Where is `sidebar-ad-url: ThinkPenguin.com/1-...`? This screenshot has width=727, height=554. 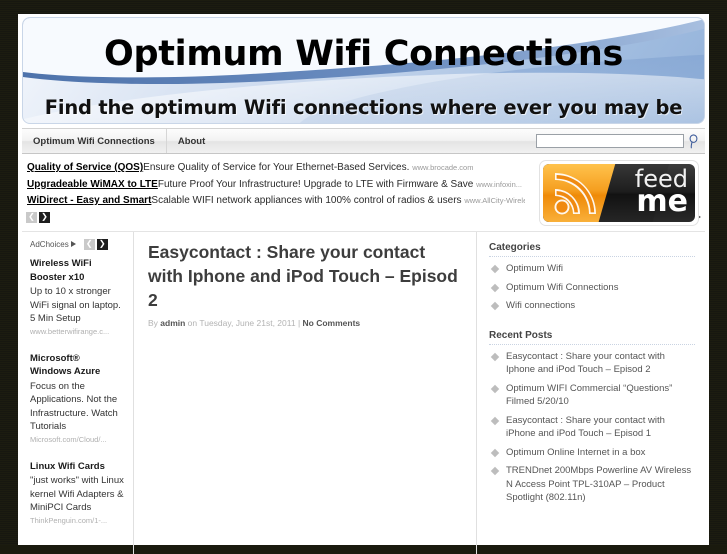 sidebar-ad-url: ThinkPenguin.com/1-... is located at coordinates (69, 520).